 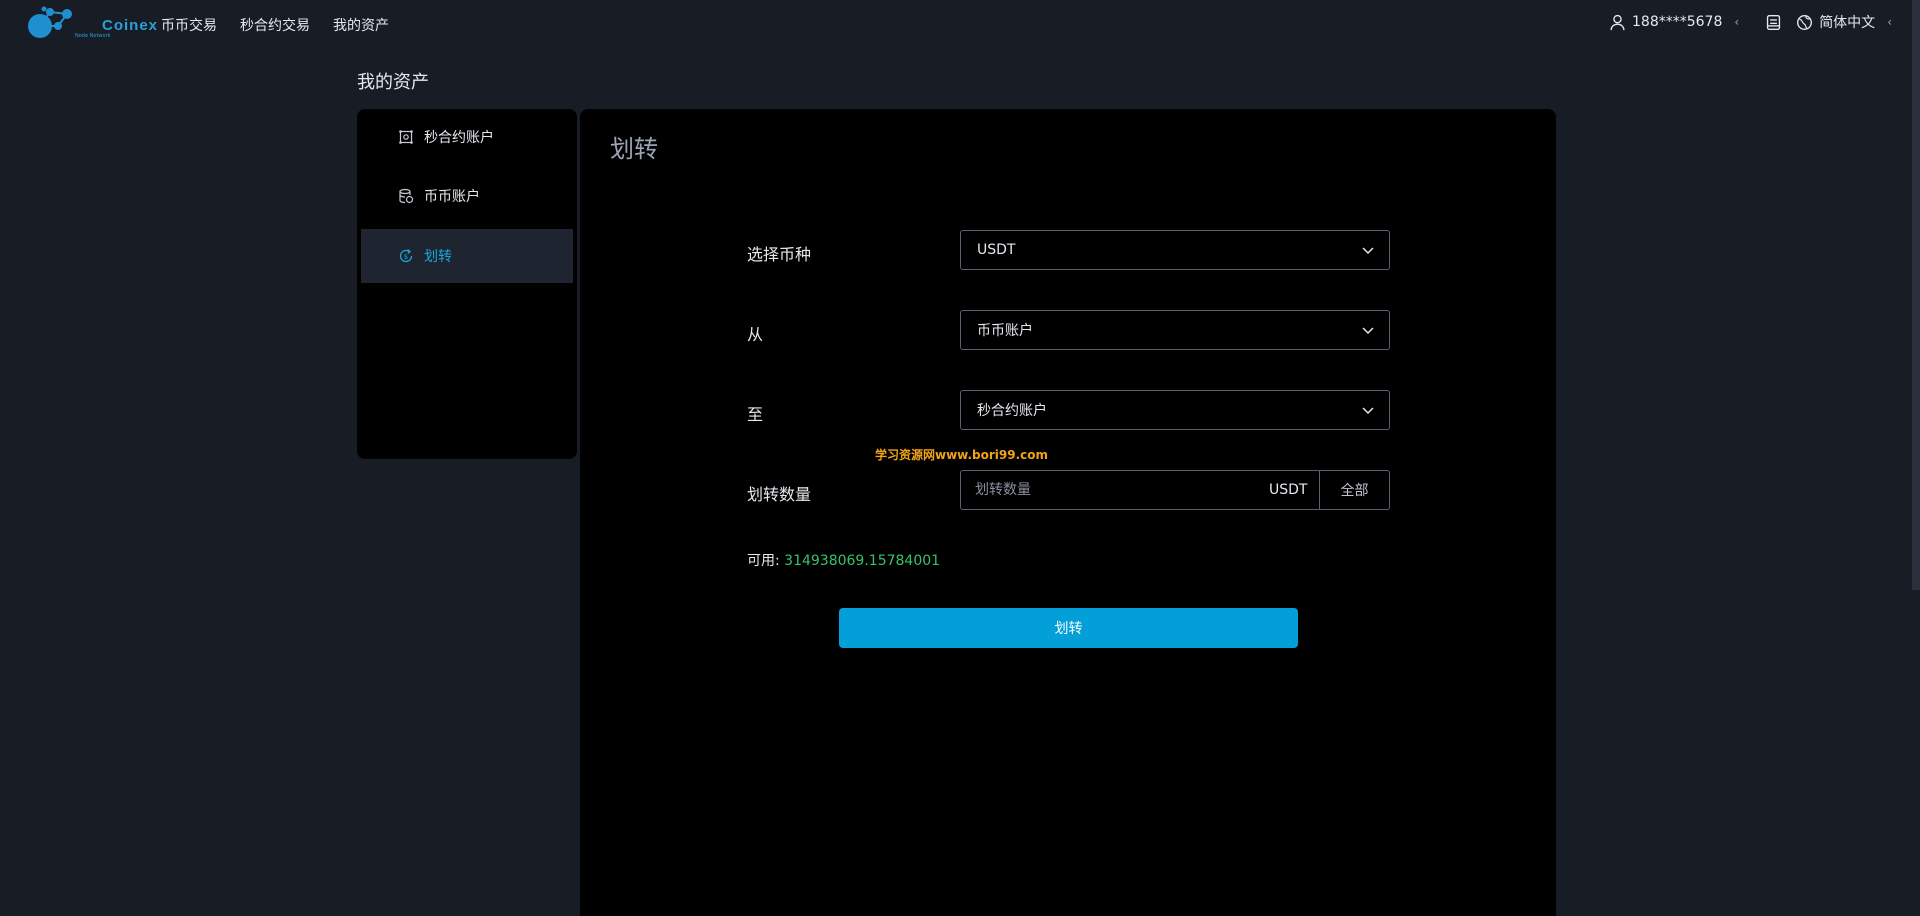 I want to click on watermark-text: 学习资源网www.bori99.com, so click(x=962, y=455).